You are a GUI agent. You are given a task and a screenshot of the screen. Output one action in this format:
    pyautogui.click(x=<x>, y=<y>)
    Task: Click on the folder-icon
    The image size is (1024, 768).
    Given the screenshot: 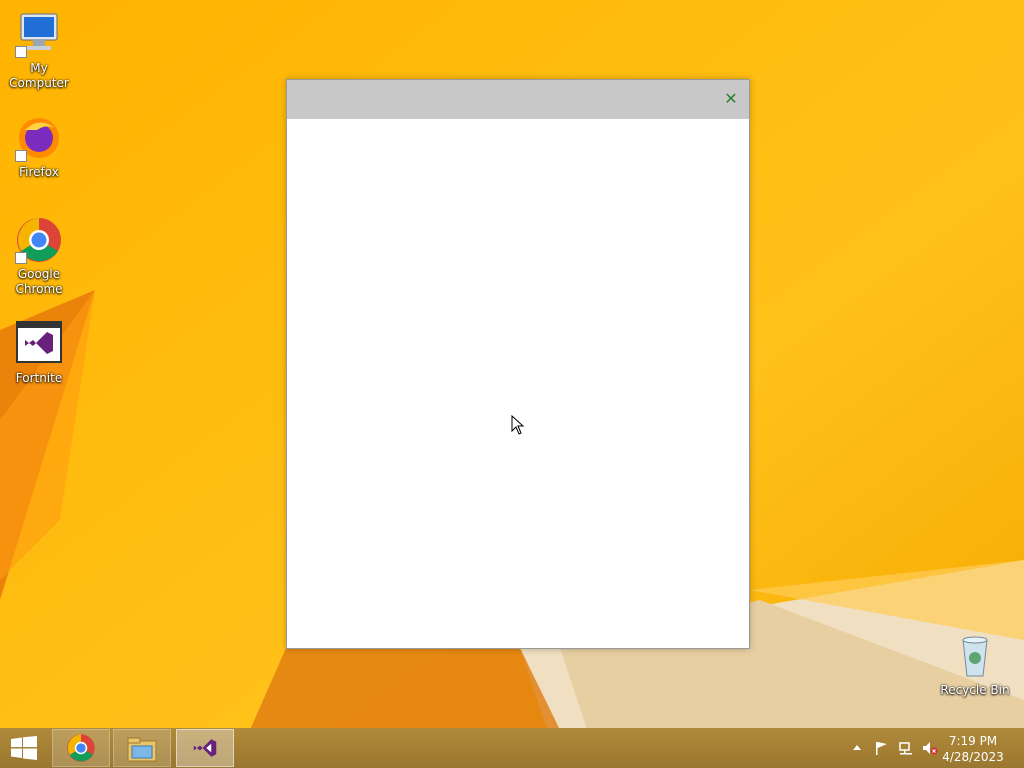 What is the action you would take?
    pyautogui.click(x=142, y=749)
    